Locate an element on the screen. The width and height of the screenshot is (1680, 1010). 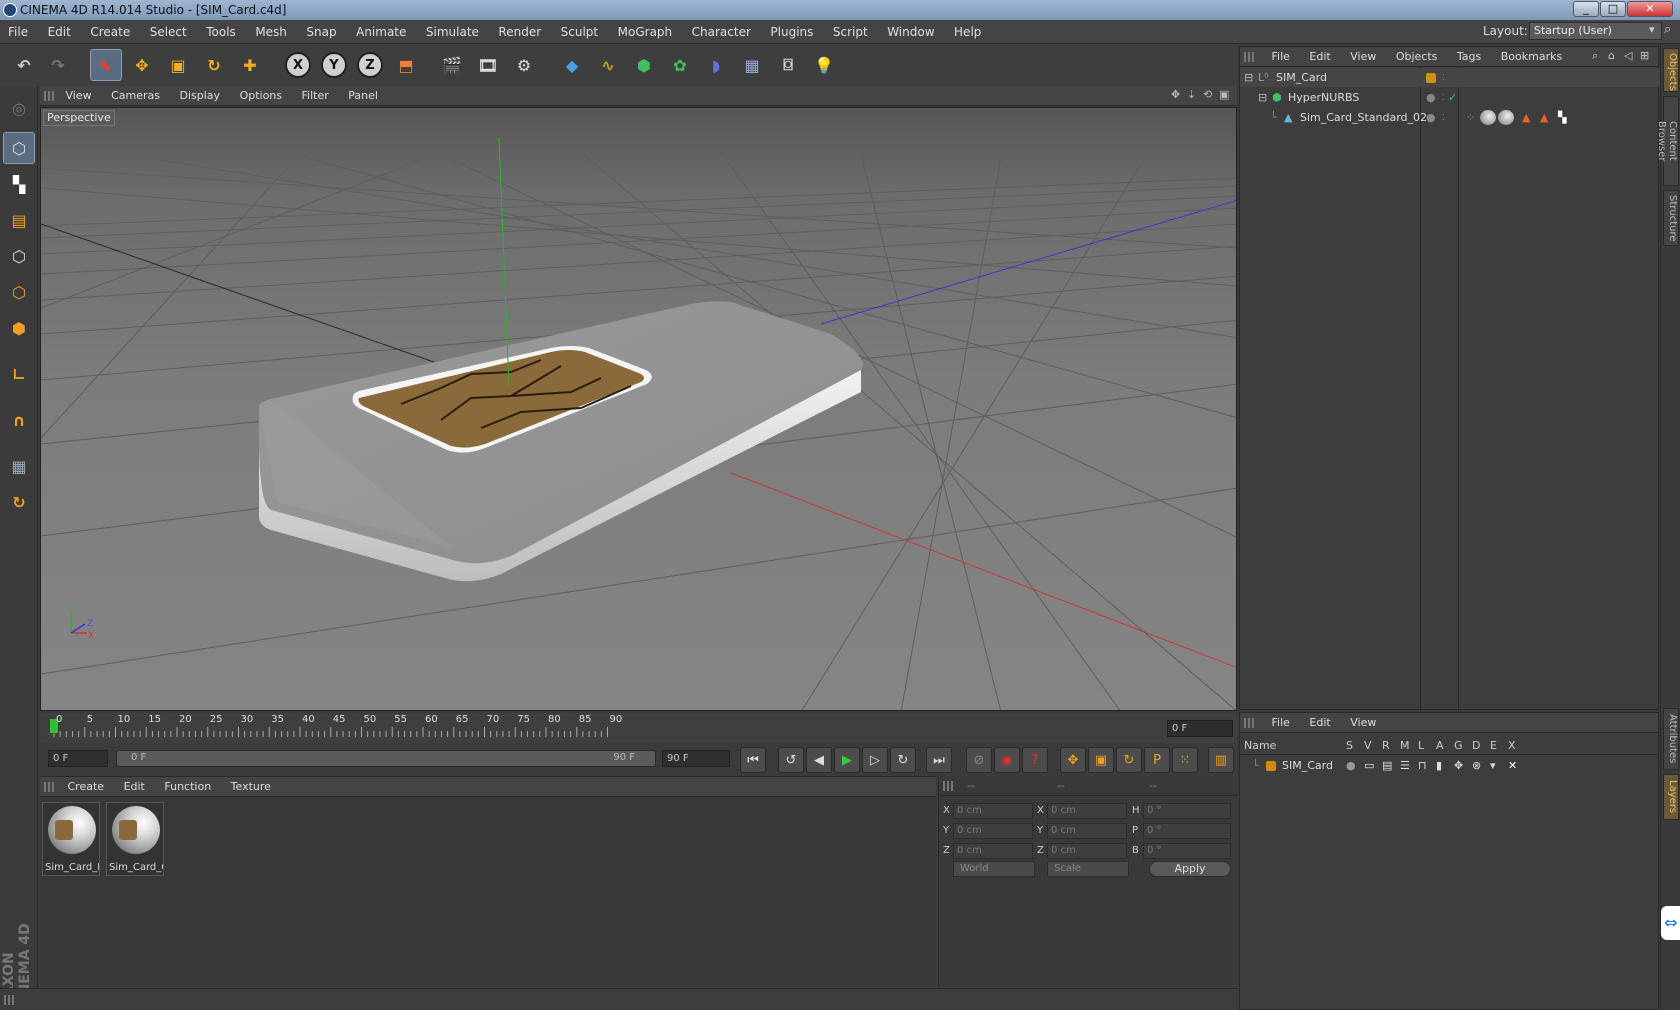
rotation-p-field: 0 ° is located at coordinates (1187, 831).